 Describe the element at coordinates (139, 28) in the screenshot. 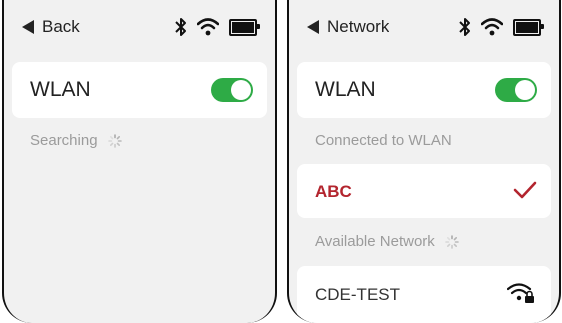

I see `status-bar: Back` at that location.